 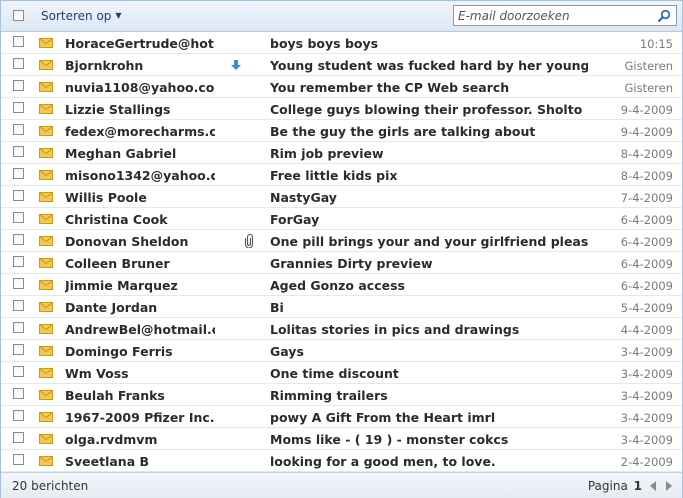 I want to click on sort-dropdown: Sorteren op ▼, so click(x=81, y=16).